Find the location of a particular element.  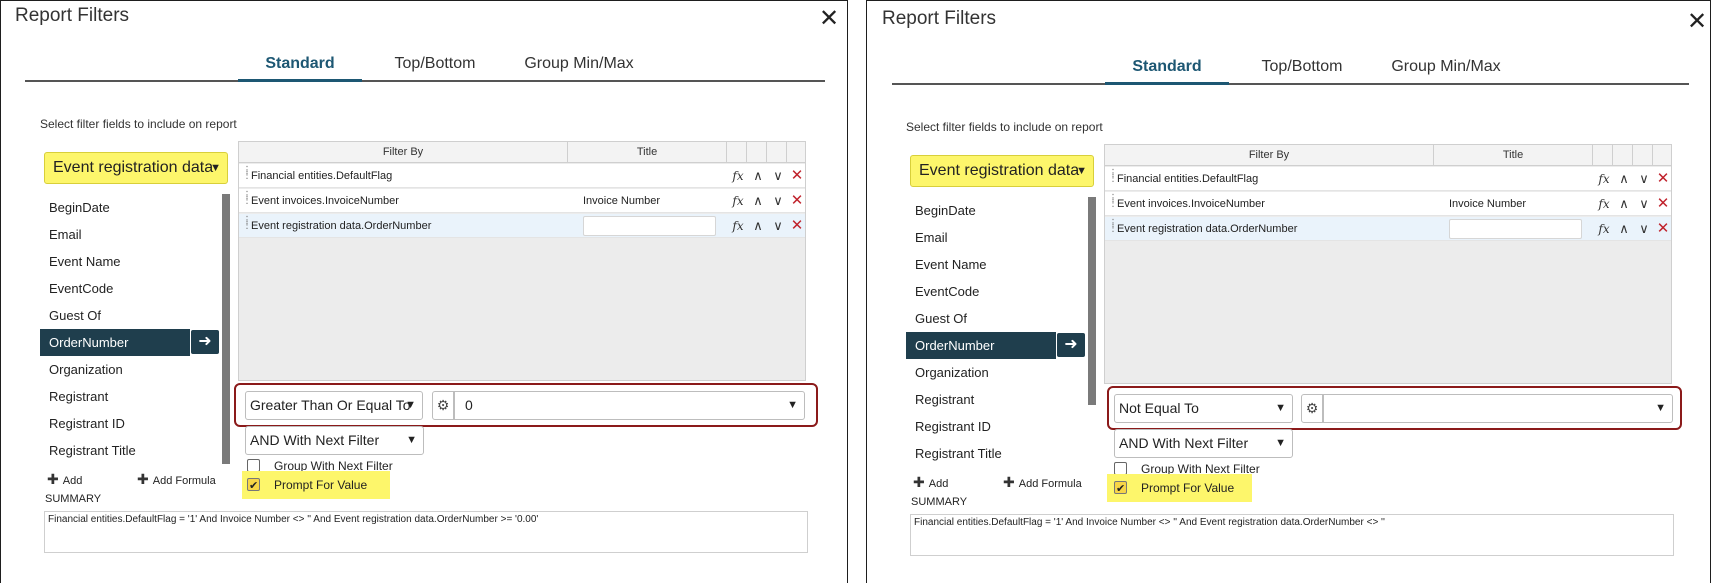

grid-header: Filter By Title is located at coordinates (522, 152).